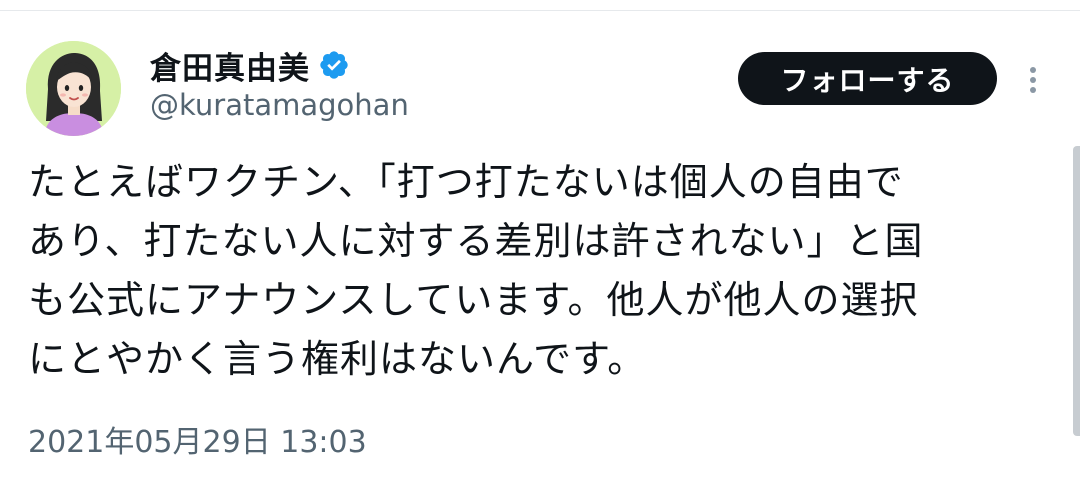  I want to click on scrollbar-thumb, so click(1076, 291).